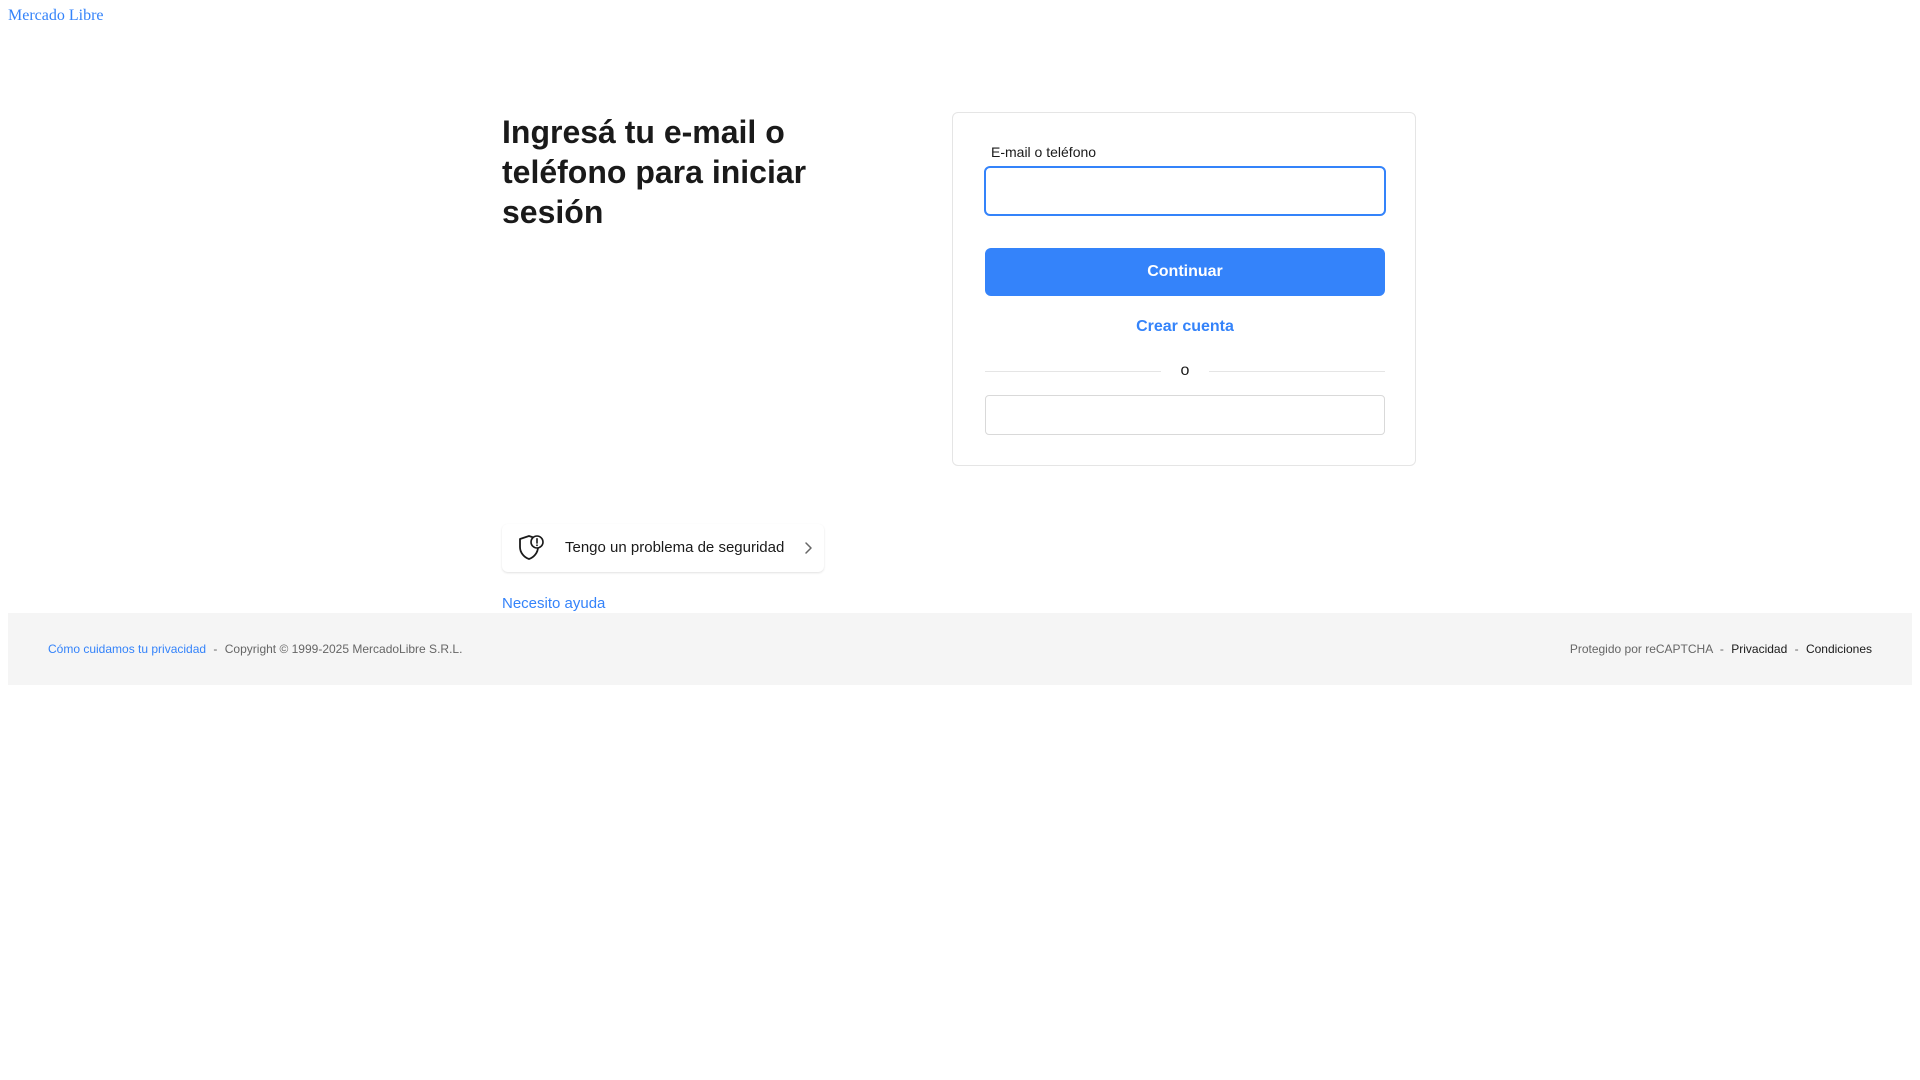  What do you see at coordinates (808, 548) in the screenshot?
I see `chevron-right-icon` at bounding box center [808, 548].